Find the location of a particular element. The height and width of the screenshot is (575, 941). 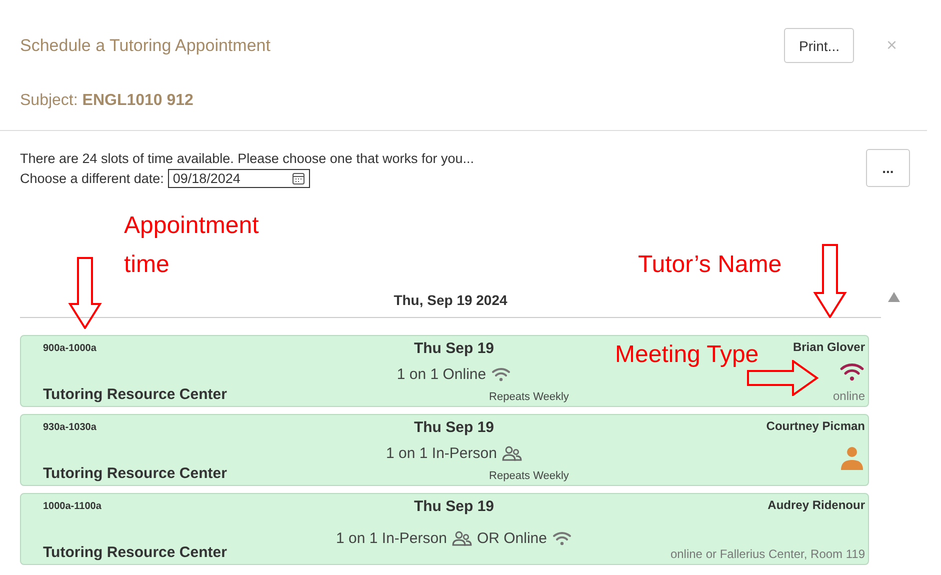

annotation-label: Tutor’s Name is located at coordinates (710, 265).